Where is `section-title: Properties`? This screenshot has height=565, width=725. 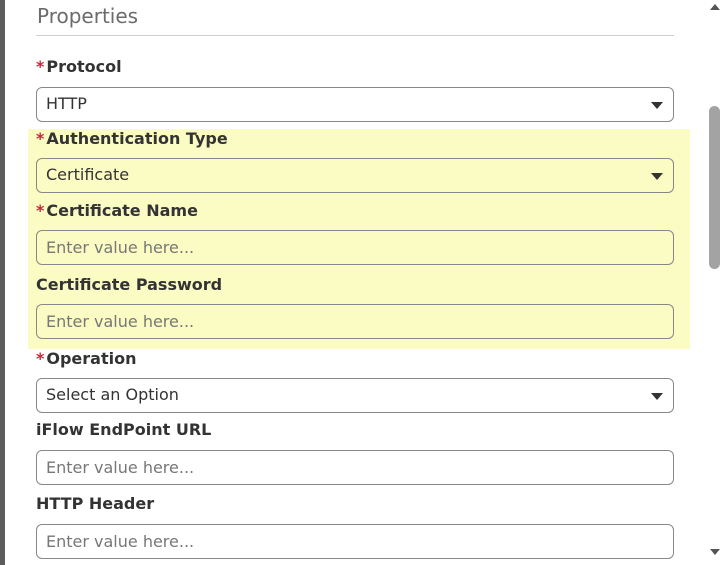
section-title: Properties is located at coordinates (88, 16).